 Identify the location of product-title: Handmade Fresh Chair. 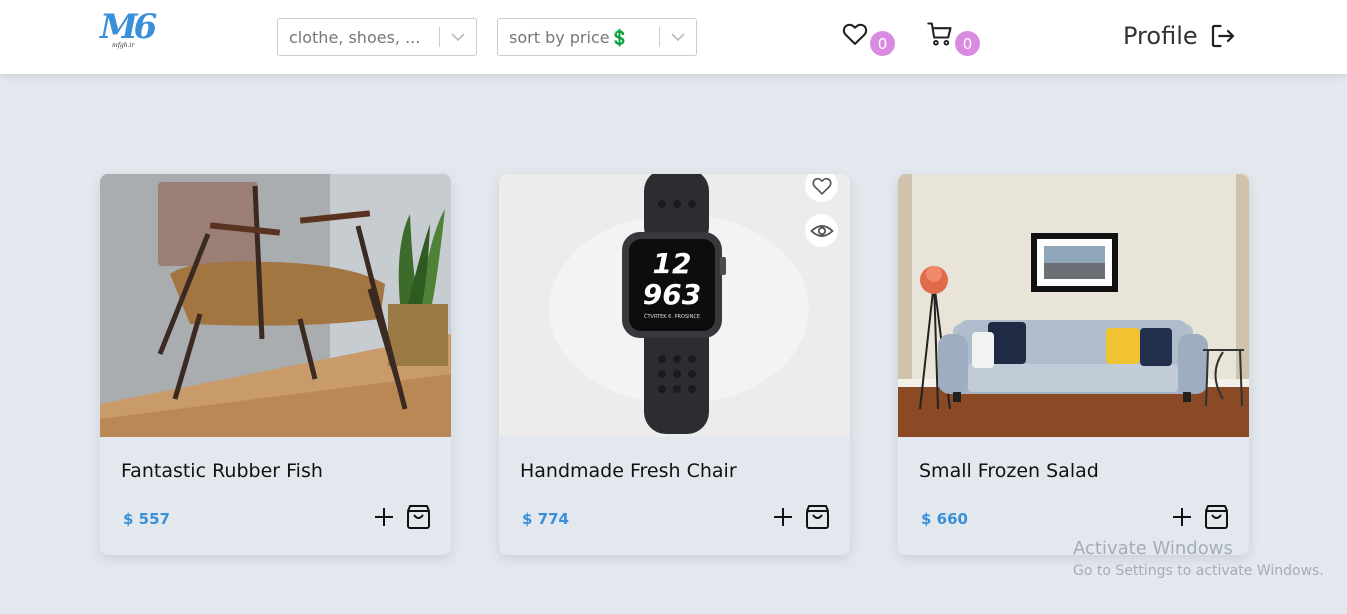
(628, 471).